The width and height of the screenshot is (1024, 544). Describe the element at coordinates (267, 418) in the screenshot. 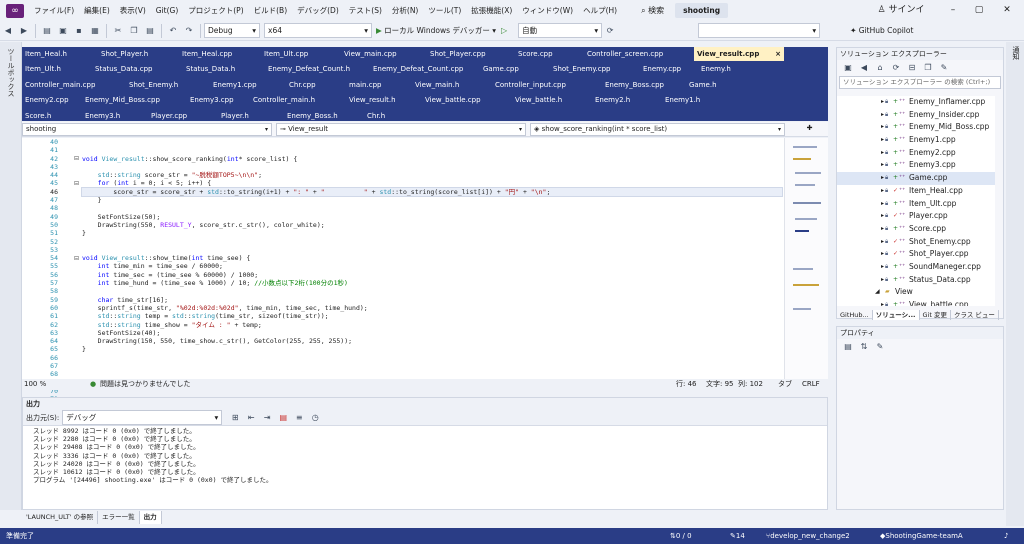

I see `next-icon: ⇥` at that location.